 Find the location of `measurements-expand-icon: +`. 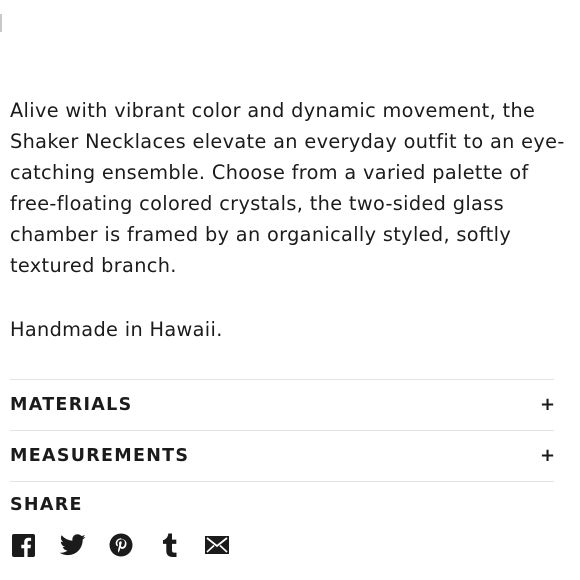

measurements-expand-icon: + is located at coordinates (547, 456).